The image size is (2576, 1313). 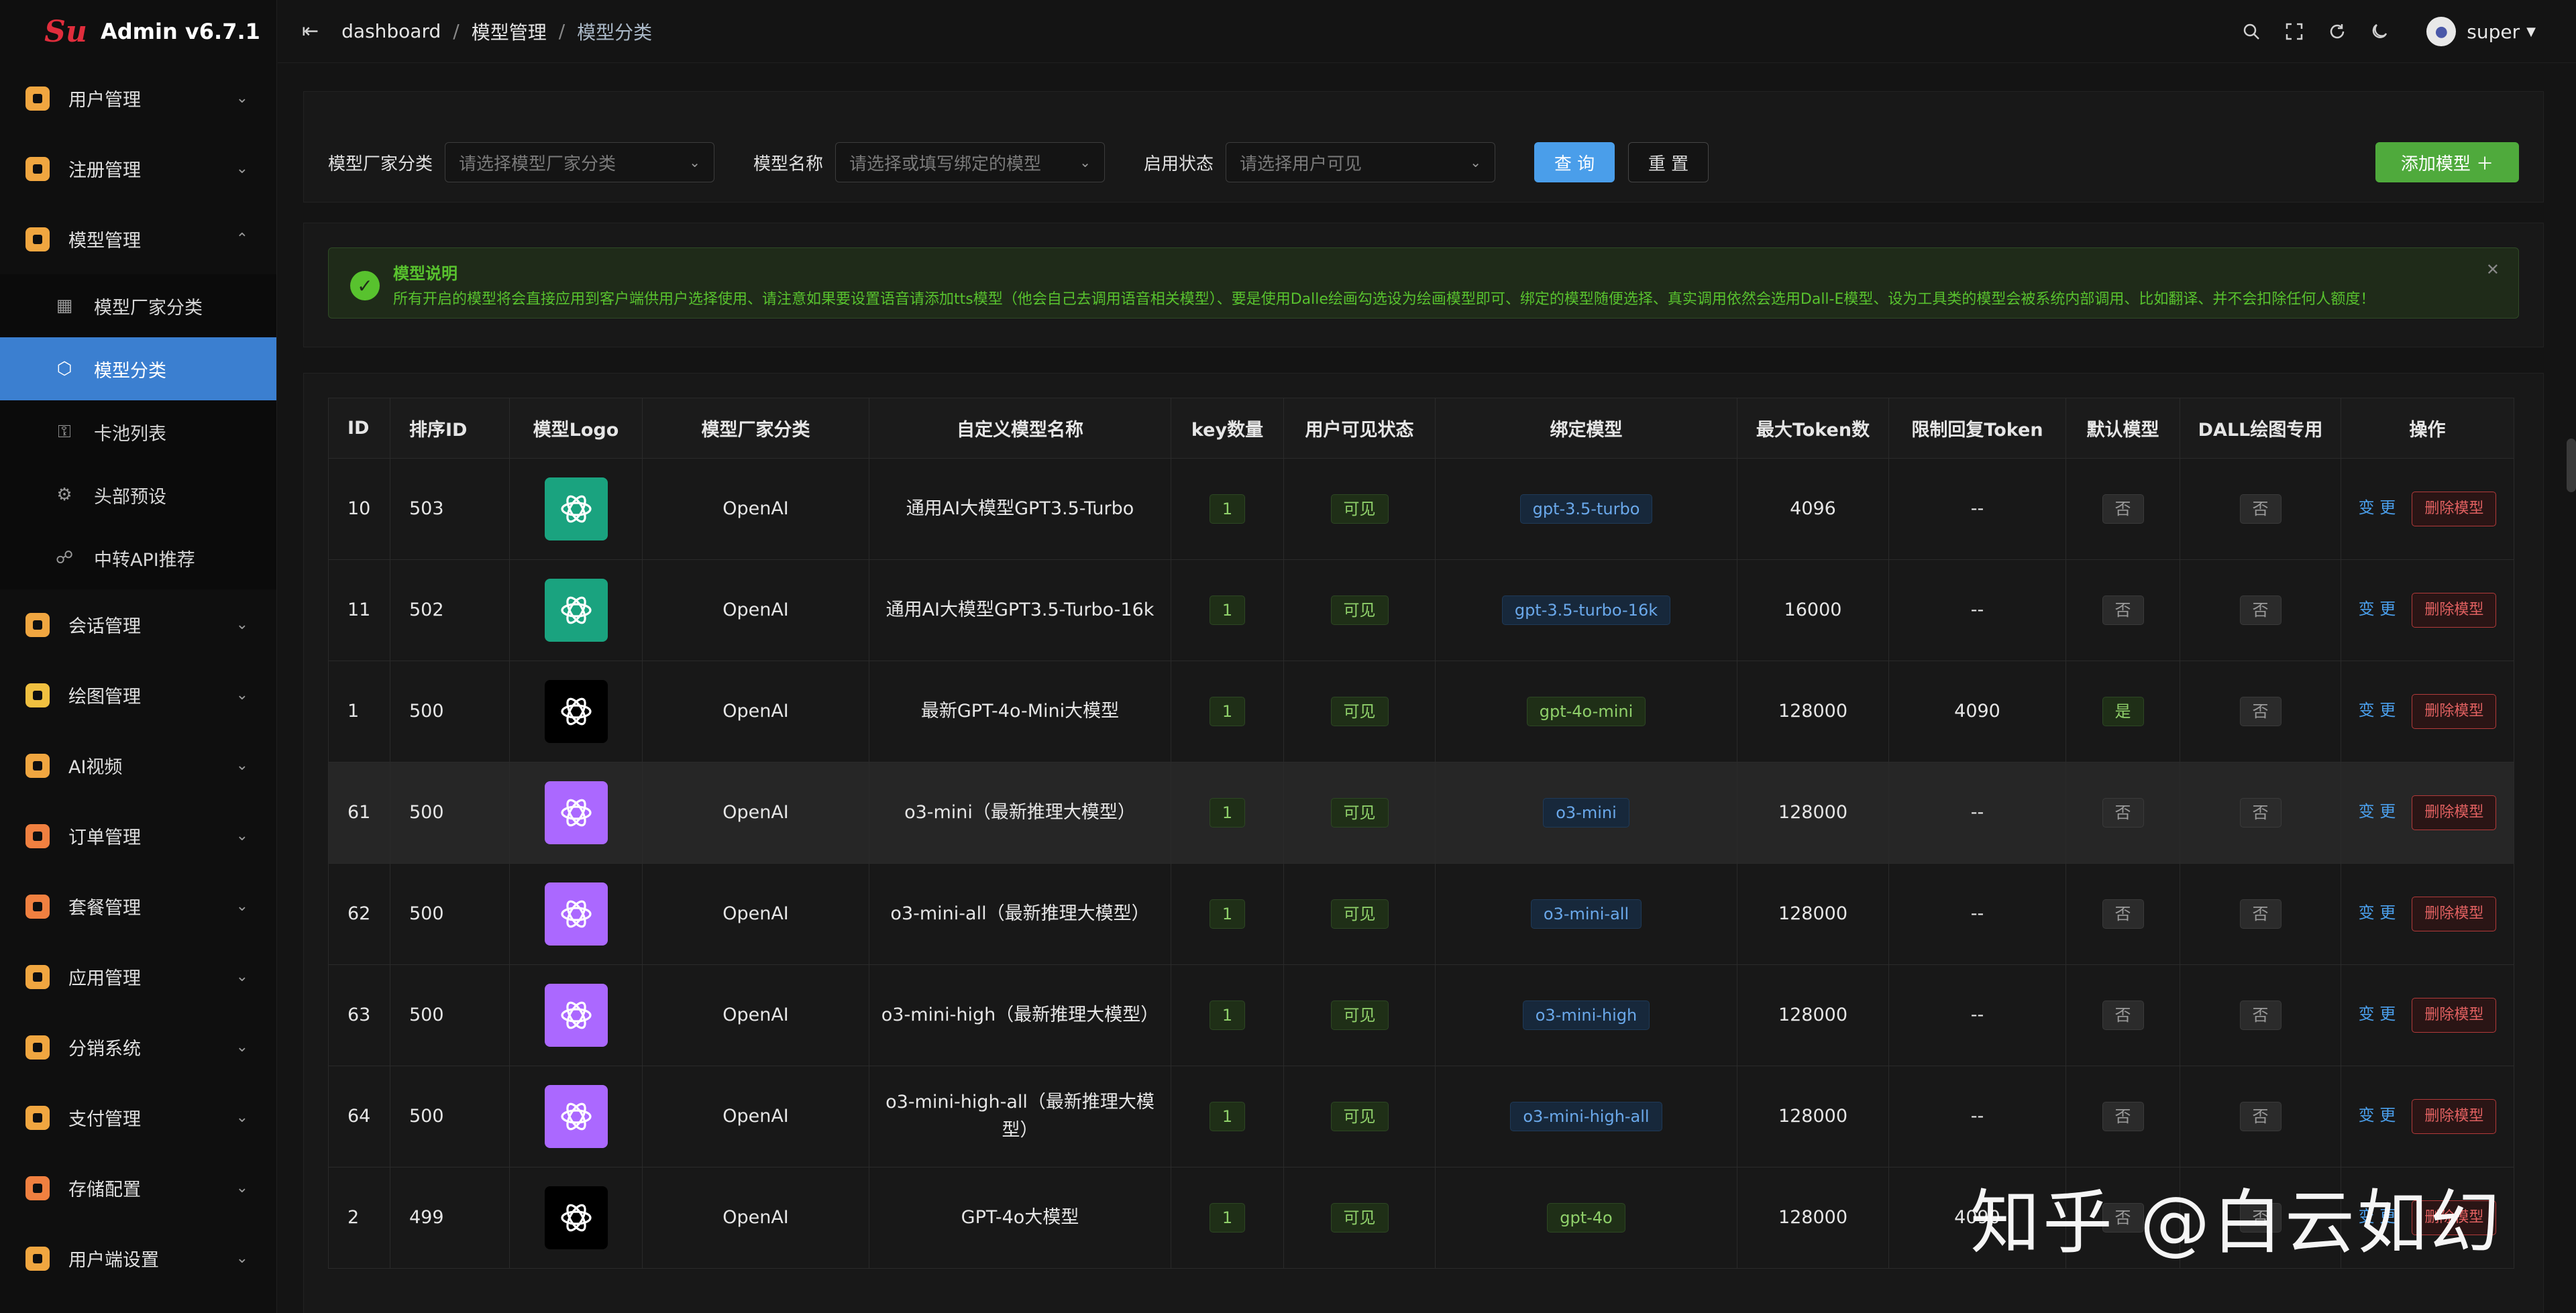 What do you see at coordinates (1574, 162) in the screenshot?
I see `query-button: 查 询` at bounding box center [1574, 162].